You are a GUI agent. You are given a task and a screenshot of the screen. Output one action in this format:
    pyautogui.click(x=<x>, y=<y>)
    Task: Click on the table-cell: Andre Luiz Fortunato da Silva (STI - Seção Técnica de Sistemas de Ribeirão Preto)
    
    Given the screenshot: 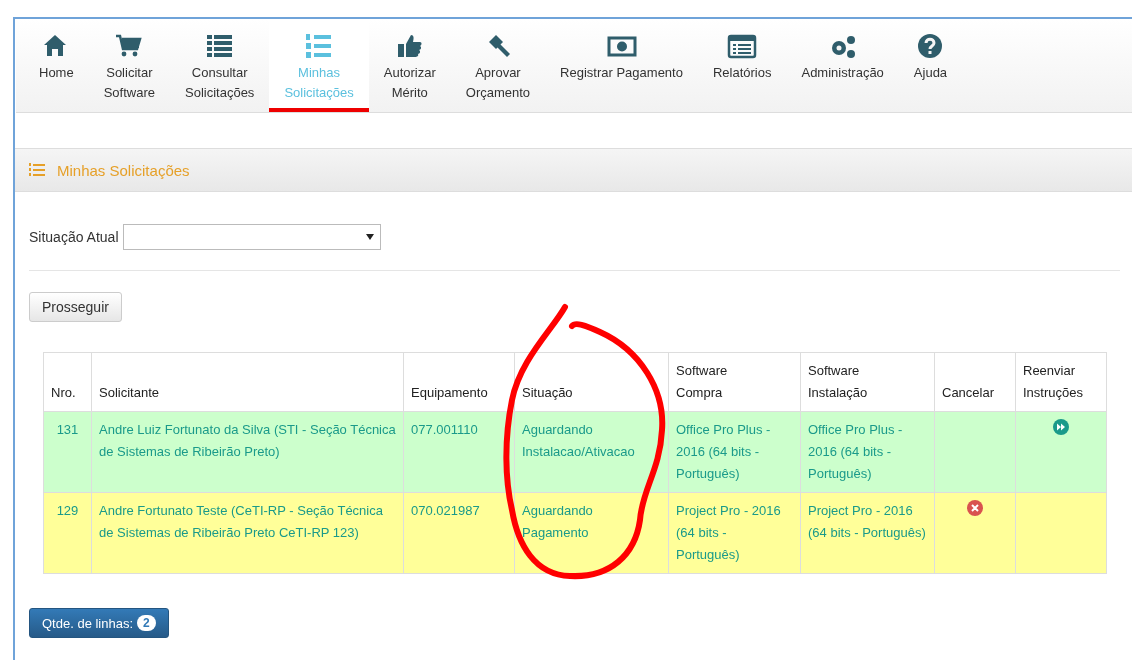 What is the action you would take?
    pyautogui.click(x=247, y=452)
    